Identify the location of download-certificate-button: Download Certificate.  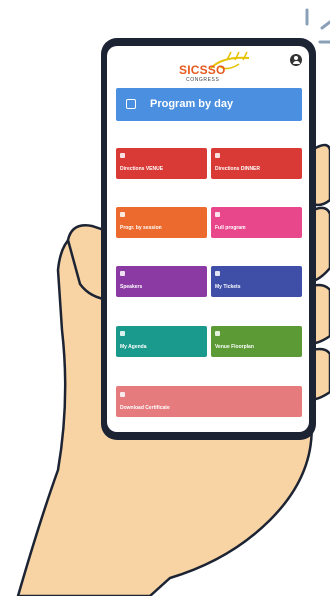
(209, 401).